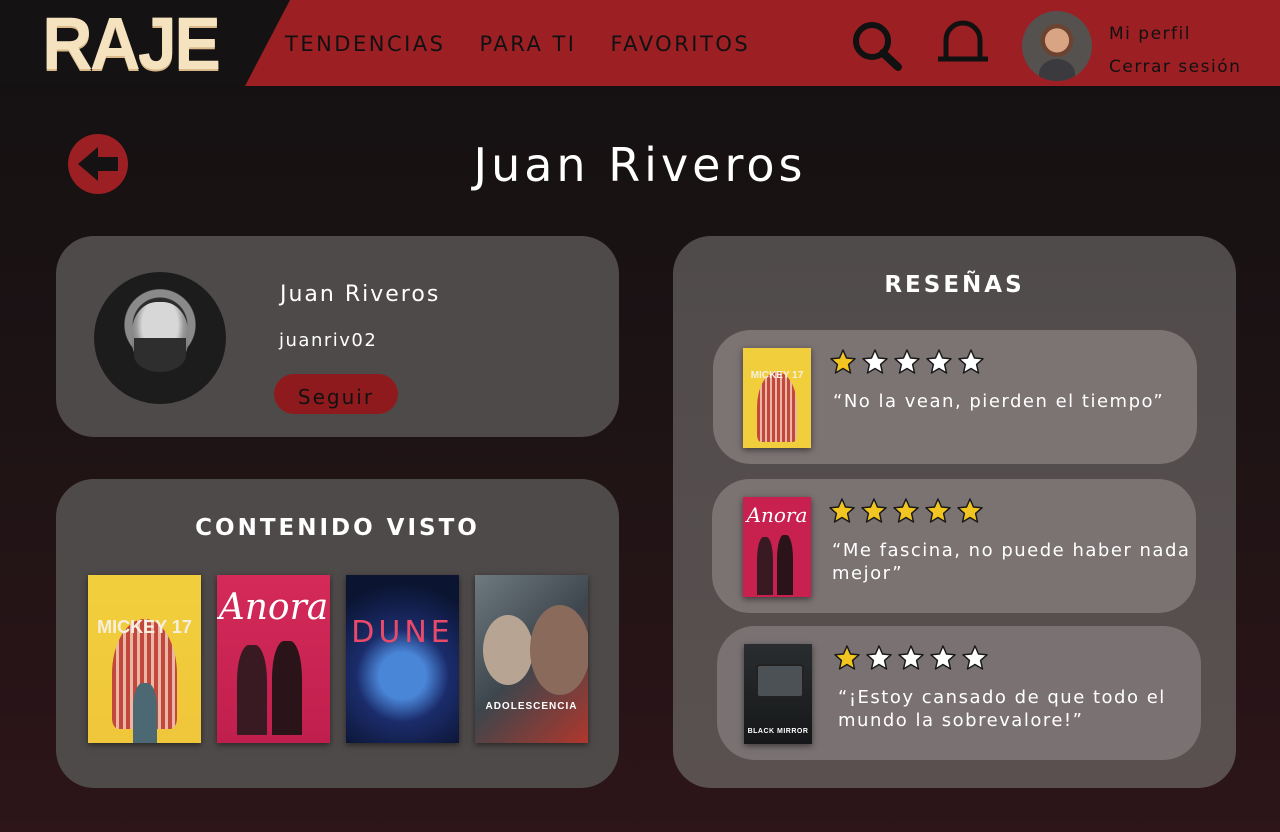 This screenshot has width=1280, height=832. What do you see at coordinates (999, 401) in the screenshot?
I see `review-text: “No la vean, pierden el tiempo”` at bounding box center [999, 401].